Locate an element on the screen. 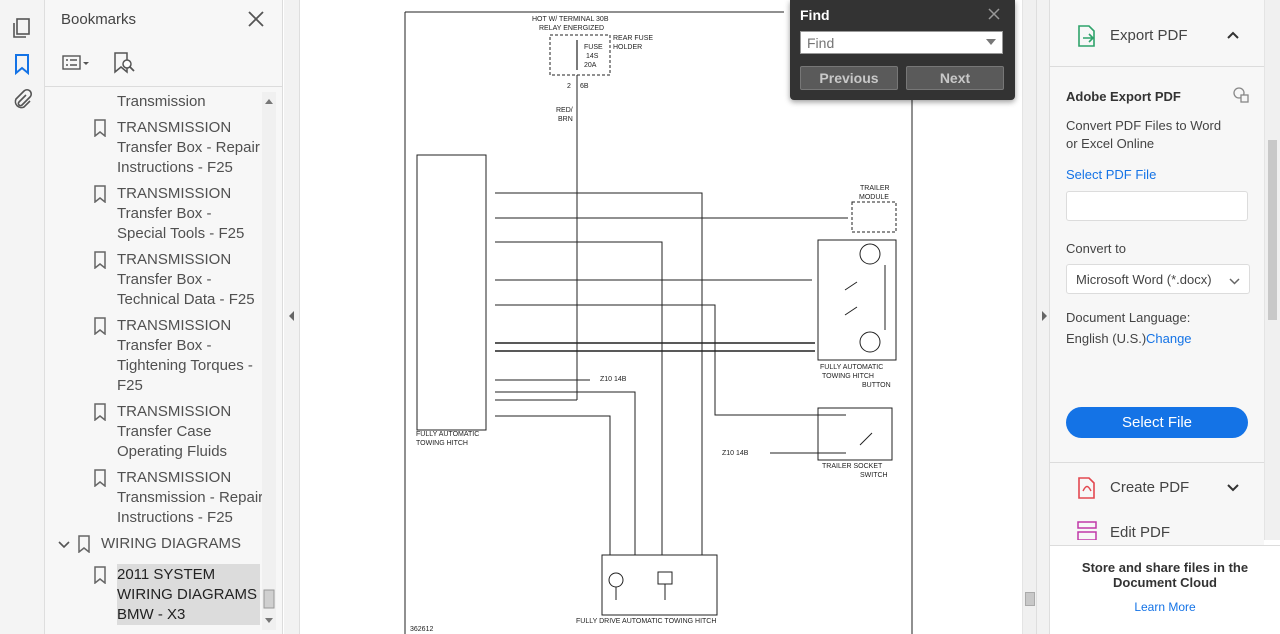 The width and height of the screenshot is (1280, 634). adobe-export-heading: Adobe Export PDF is located at coordinates (1123, 96).